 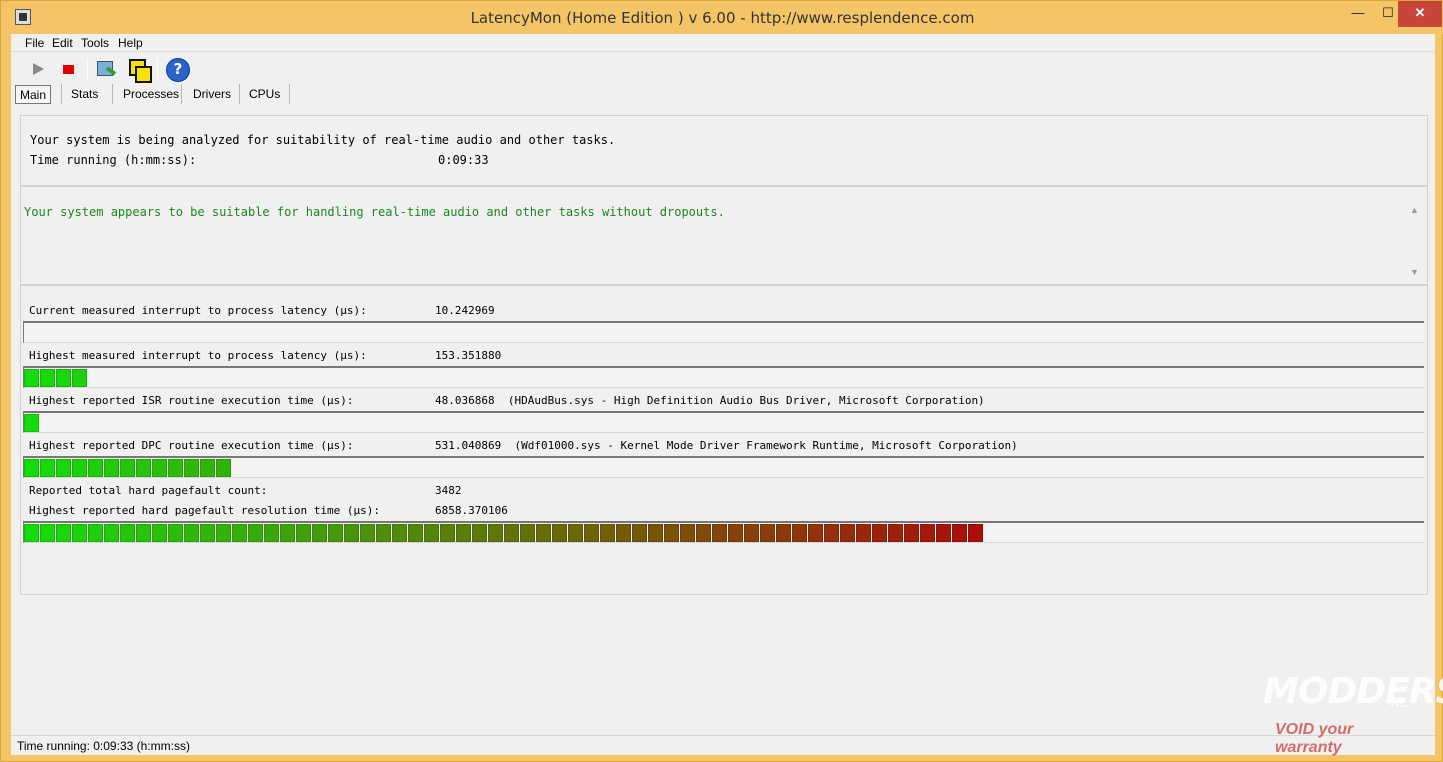 What do you see at coordinates (68, 69) in the screenshot?
I see `stop-icon` at bounding box center [68, 69].